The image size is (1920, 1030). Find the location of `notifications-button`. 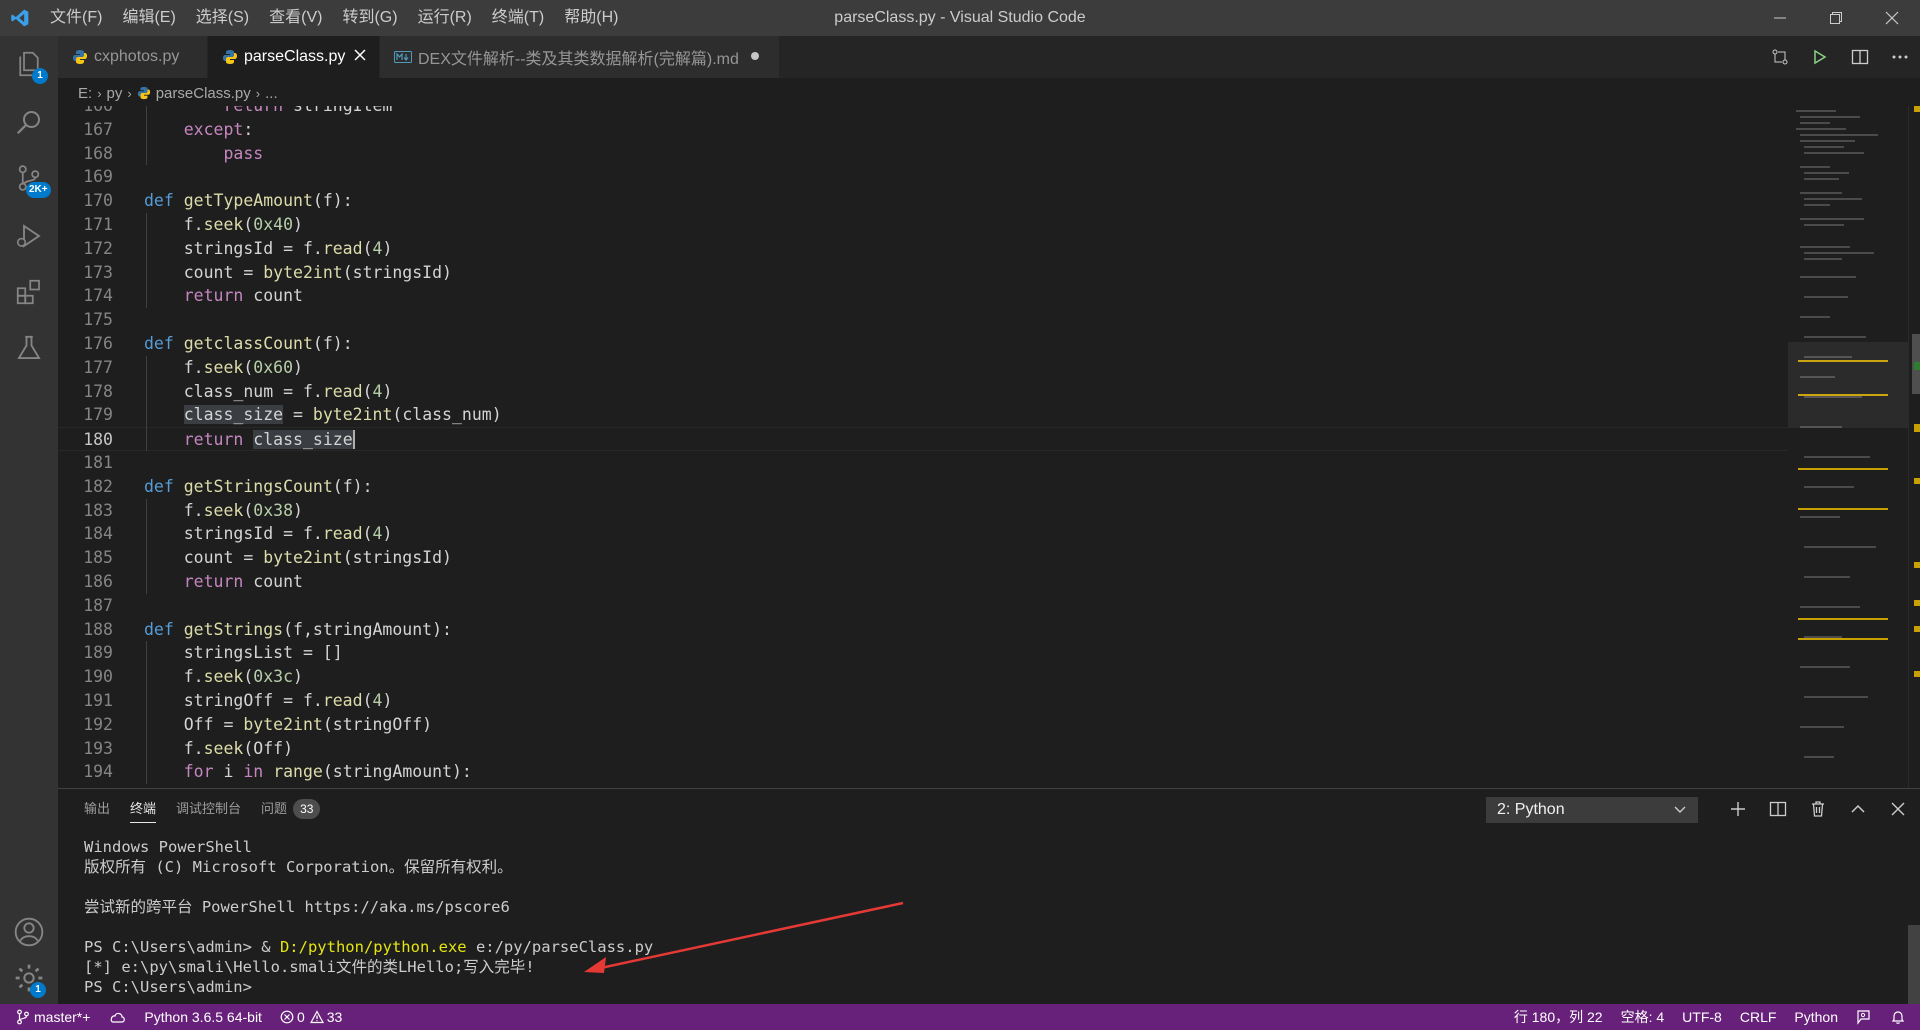

notifications-button is located at coordinates (1900, 1017).